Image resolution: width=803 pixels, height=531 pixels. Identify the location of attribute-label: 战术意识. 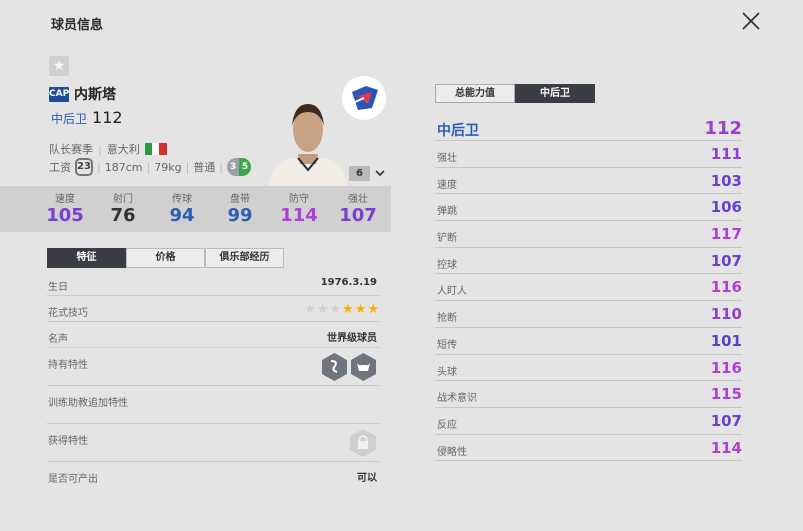
(457, 399).